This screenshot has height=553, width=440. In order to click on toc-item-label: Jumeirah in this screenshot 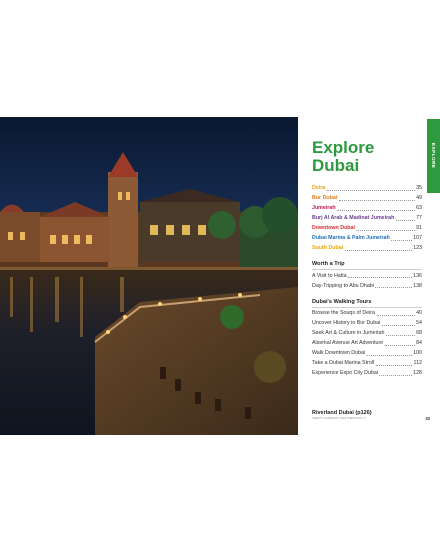, I will do `click(324, 208)`.